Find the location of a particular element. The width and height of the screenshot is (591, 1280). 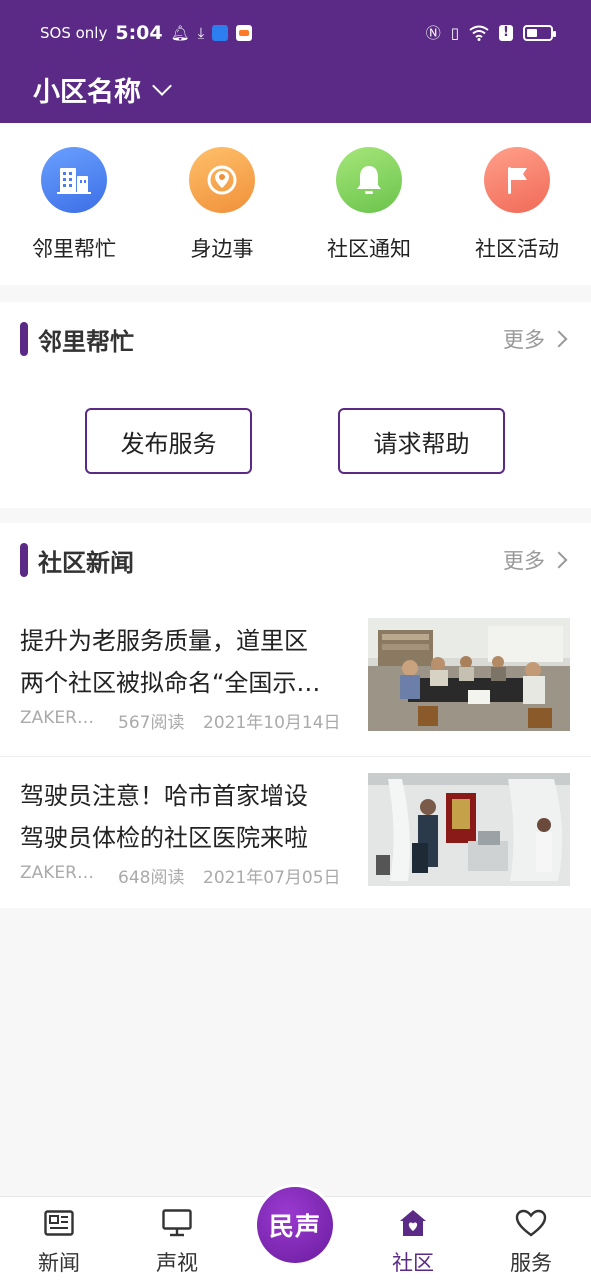

voice-center-button: 民声 is located at coordinates (295, 1225).